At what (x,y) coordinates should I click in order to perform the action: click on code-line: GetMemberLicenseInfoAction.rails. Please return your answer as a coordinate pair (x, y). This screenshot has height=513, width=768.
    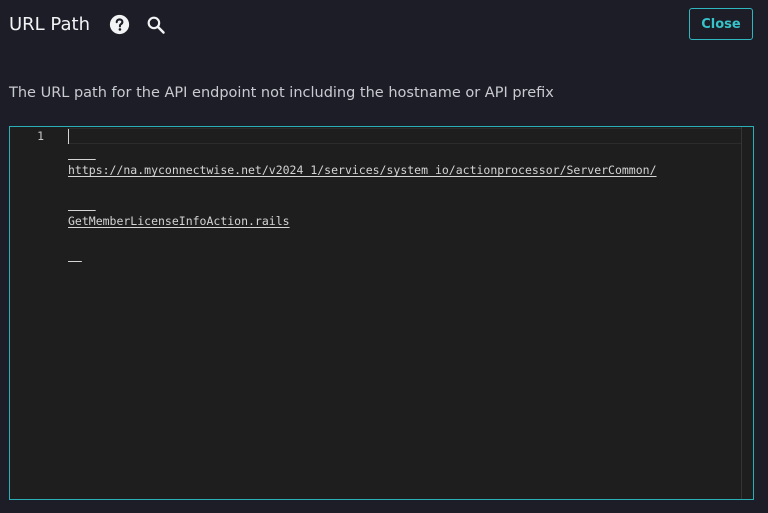
    Looking at the image, I should click on (388, 221).